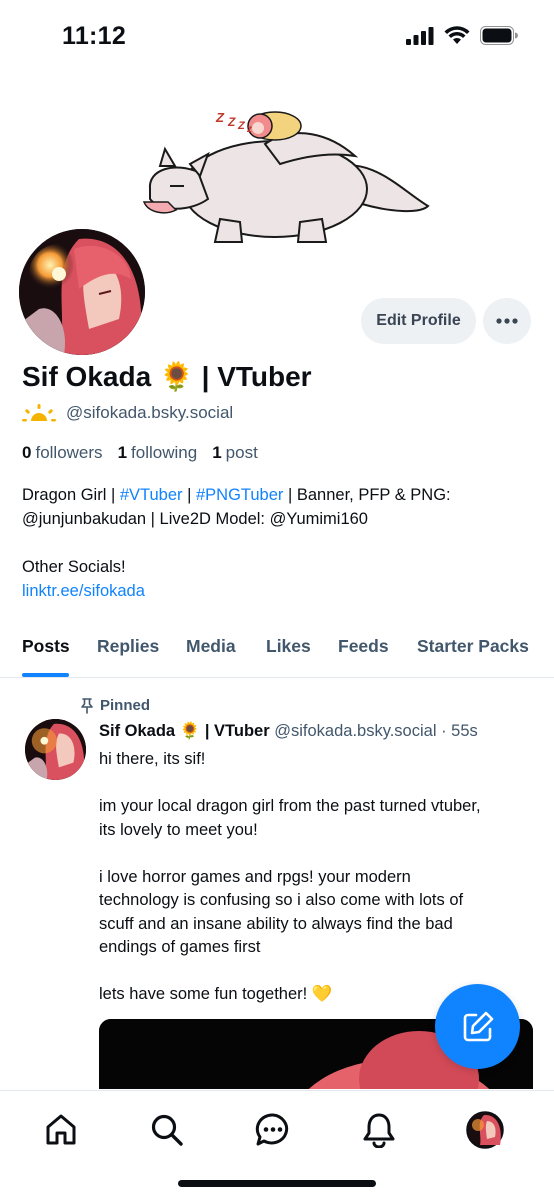 This screenshot has width=554, height=1200. I want to click on nav-notifications, so click(379, 1130).